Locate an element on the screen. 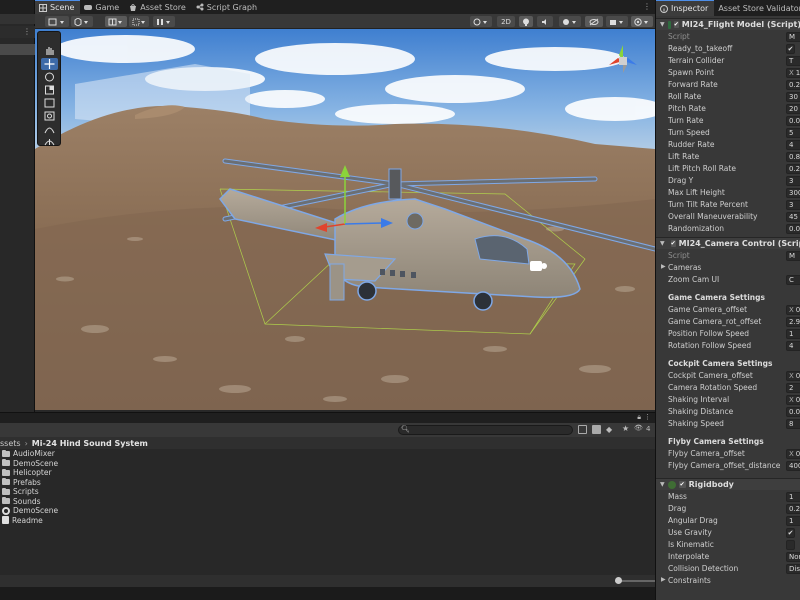 This screenshot has height=600, width=800. property-field: Dis is located at coordinates (793, 569).